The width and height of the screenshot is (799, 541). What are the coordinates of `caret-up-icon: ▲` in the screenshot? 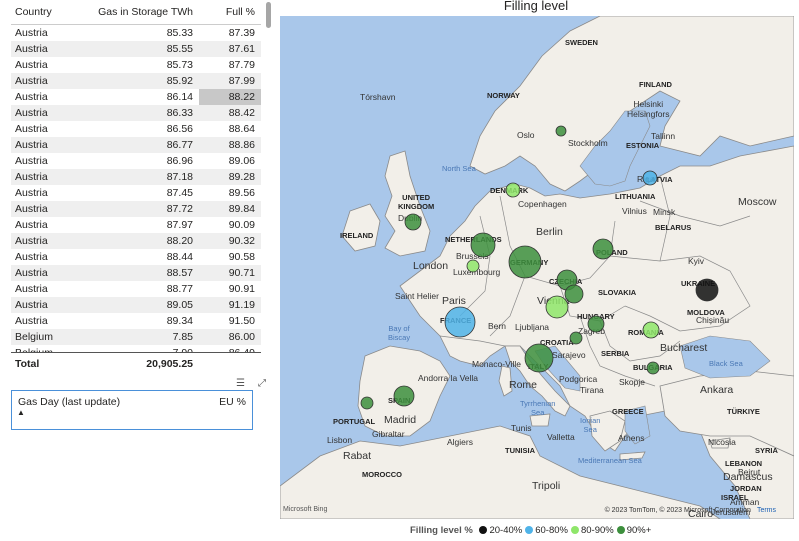 It's located at (21, 412).